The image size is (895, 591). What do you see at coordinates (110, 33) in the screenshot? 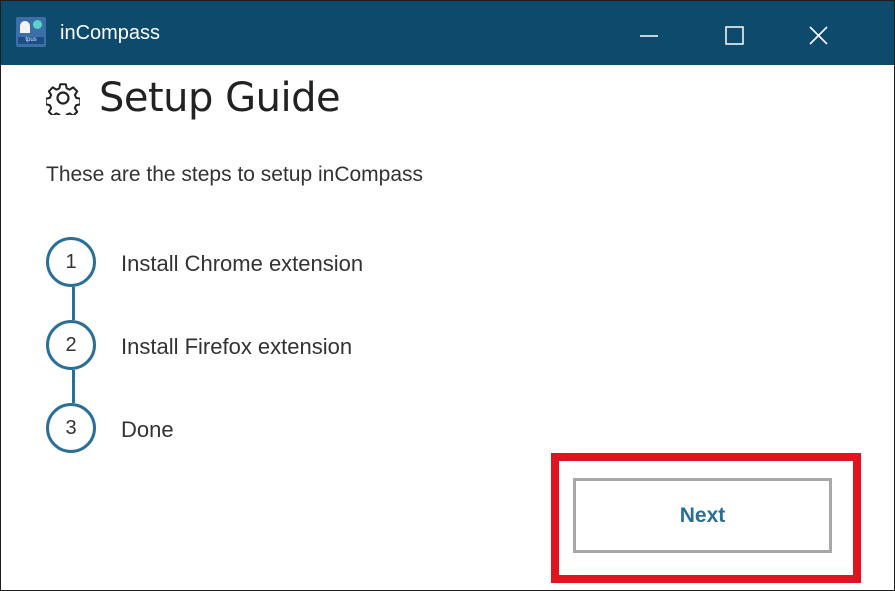
I see `window-title: inCompass` at bounding box center [110, 33].